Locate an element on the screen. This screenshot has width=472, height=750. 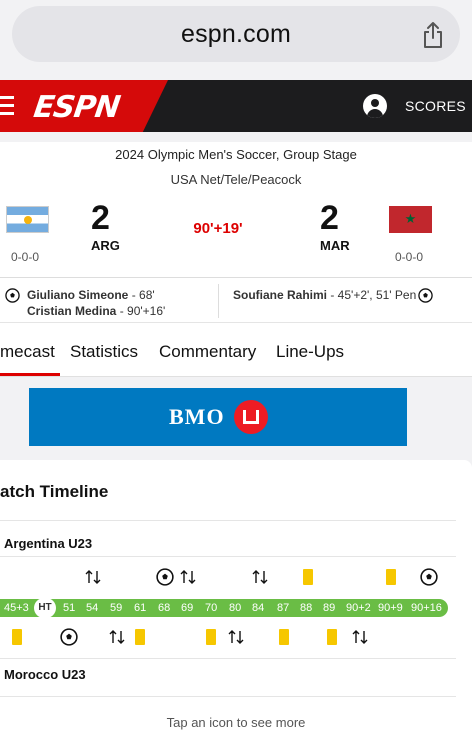
browser-toolbar: espn.com is located at coordinates (236, 40).